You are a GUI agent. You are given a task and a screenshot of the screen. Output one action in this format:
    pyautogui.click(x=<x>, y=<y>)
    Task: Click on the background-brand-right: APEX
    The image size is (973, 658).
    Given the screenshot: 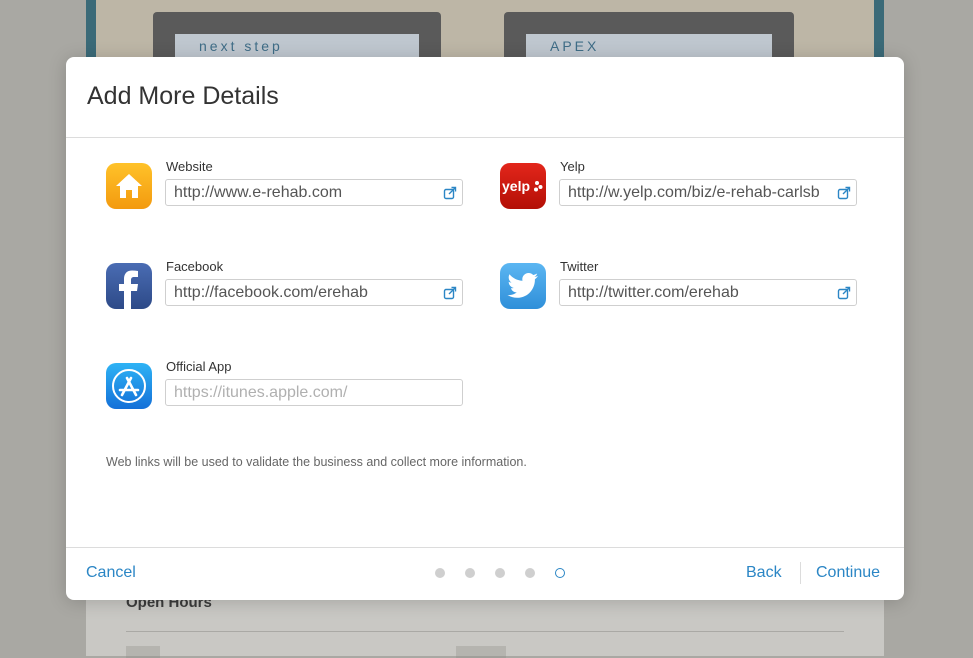 What is the action you would take?
    pyautogui.click(x=575, y=46)
    